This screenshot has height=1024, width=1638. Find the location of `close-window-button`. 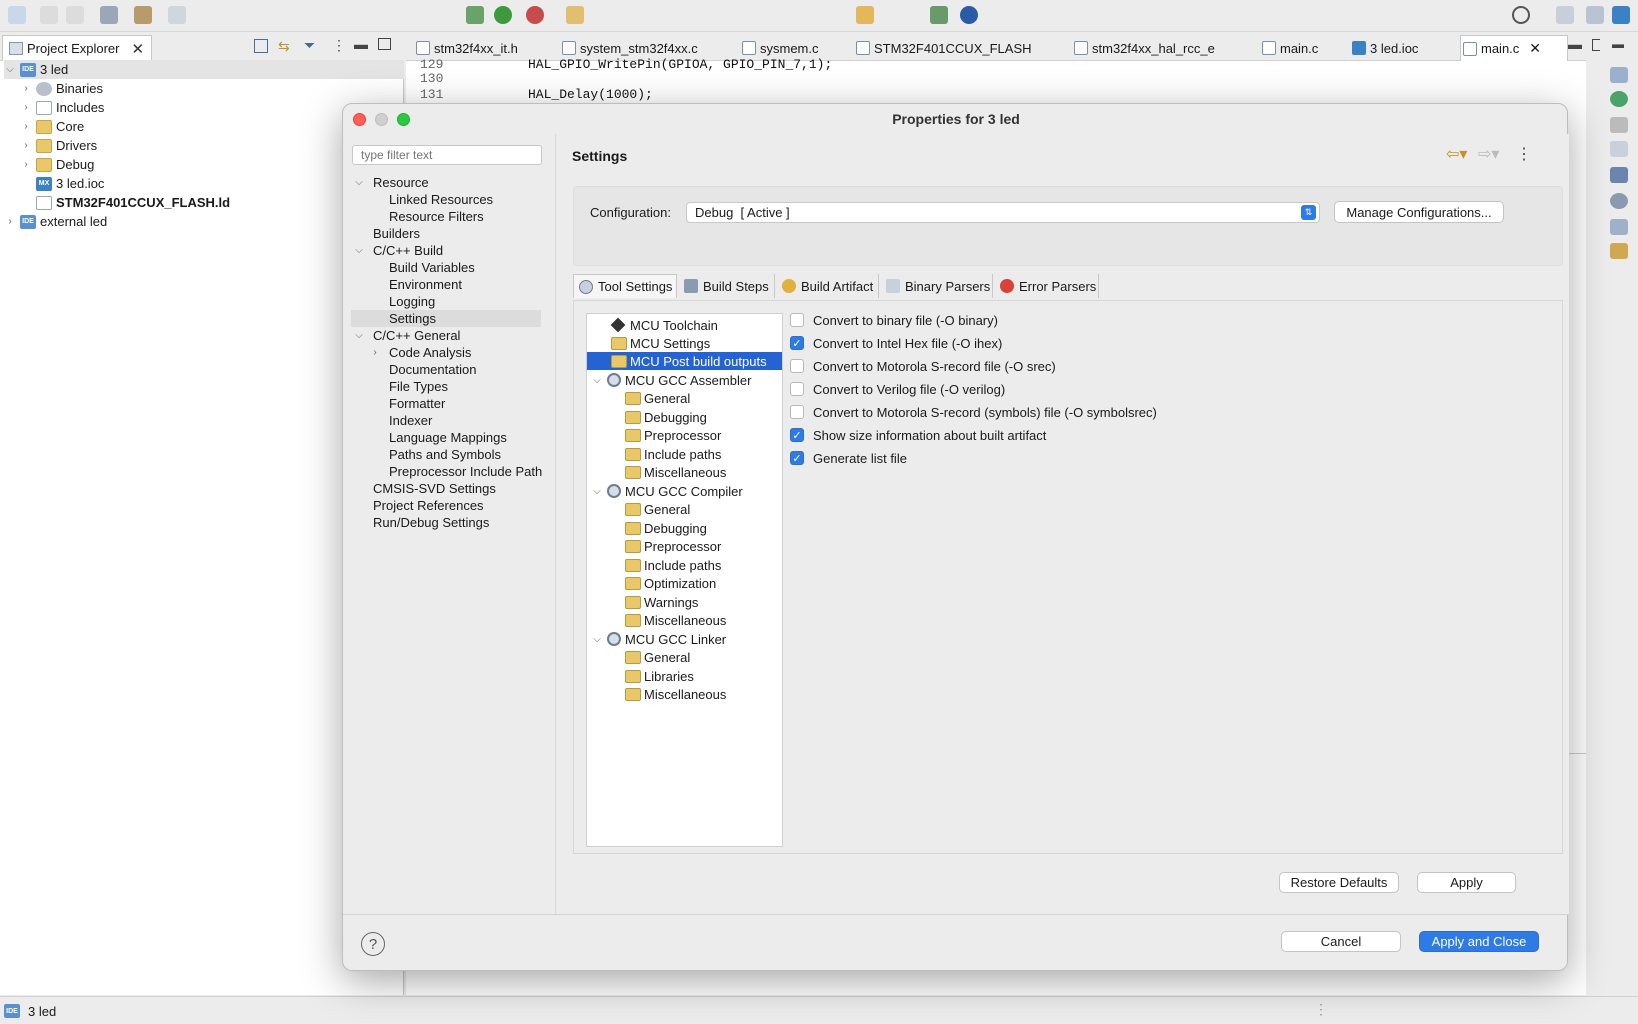

close-window-button is located at coordinates (359, 119).